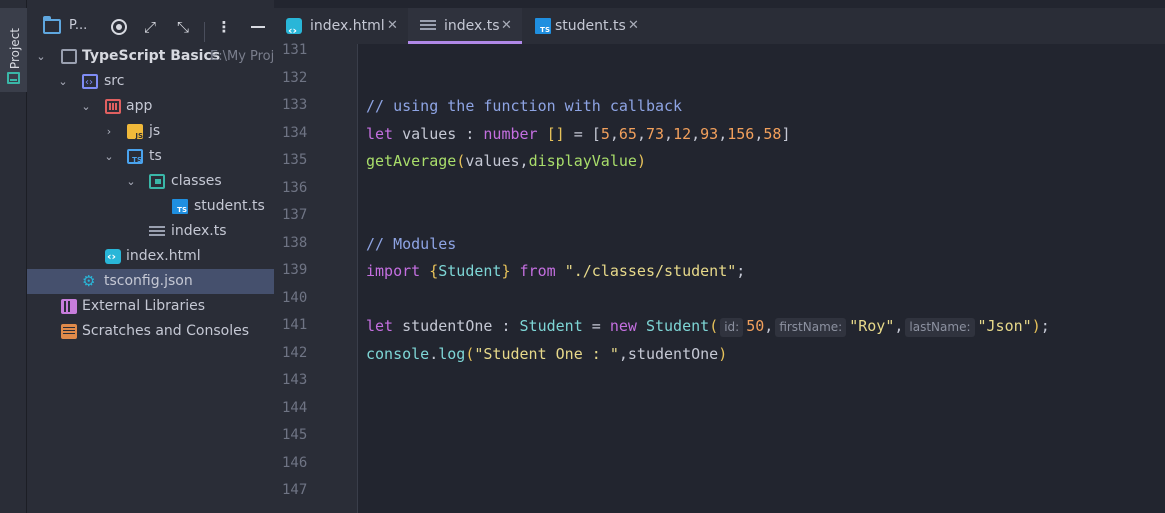  What do you see at coordinates (582, 134) in the screenshot?
I see `operator-token: = [` at bounding box center [582, 134].